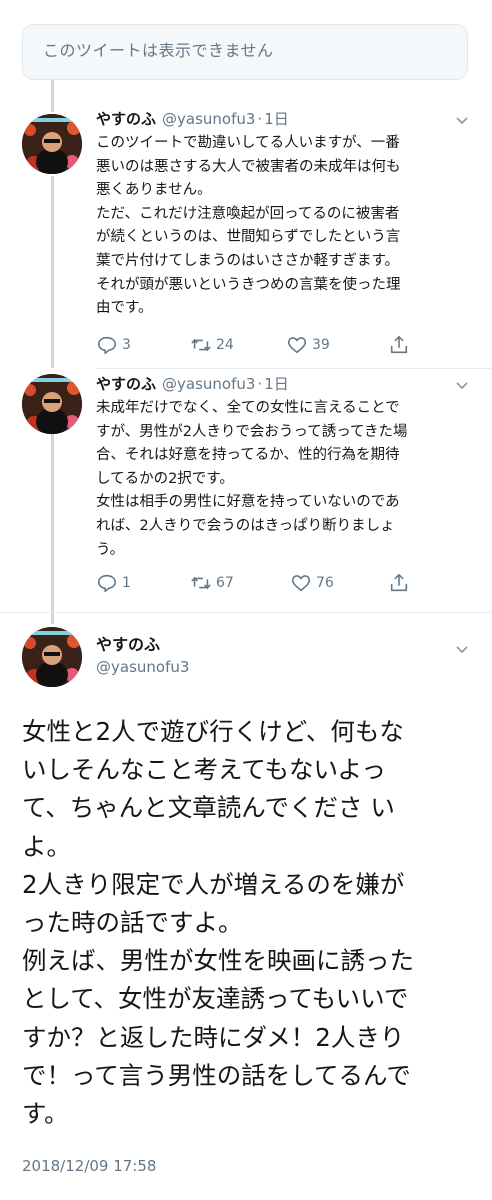  I want to click on like-count: 76, so click(325, 583).